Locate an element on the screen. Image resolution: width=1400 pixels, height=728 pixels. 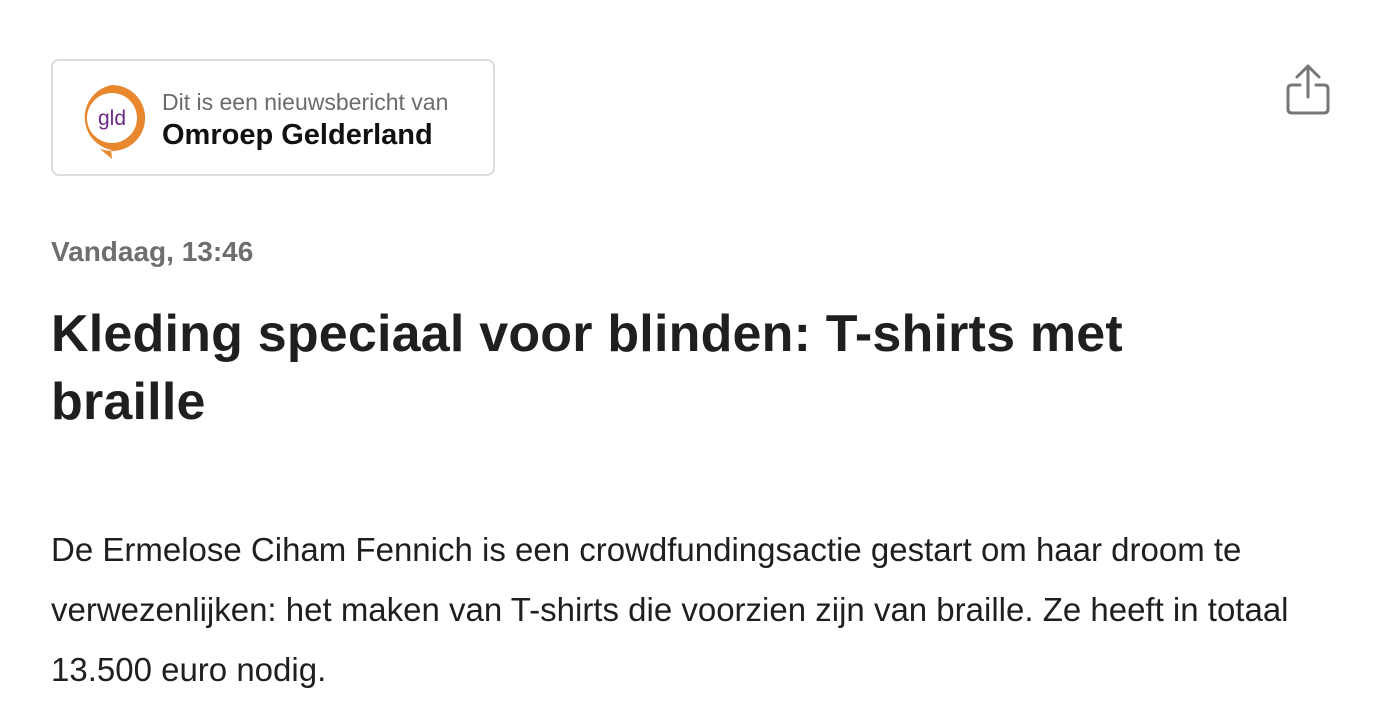
share-icon is located at coordinates (1308, 89).